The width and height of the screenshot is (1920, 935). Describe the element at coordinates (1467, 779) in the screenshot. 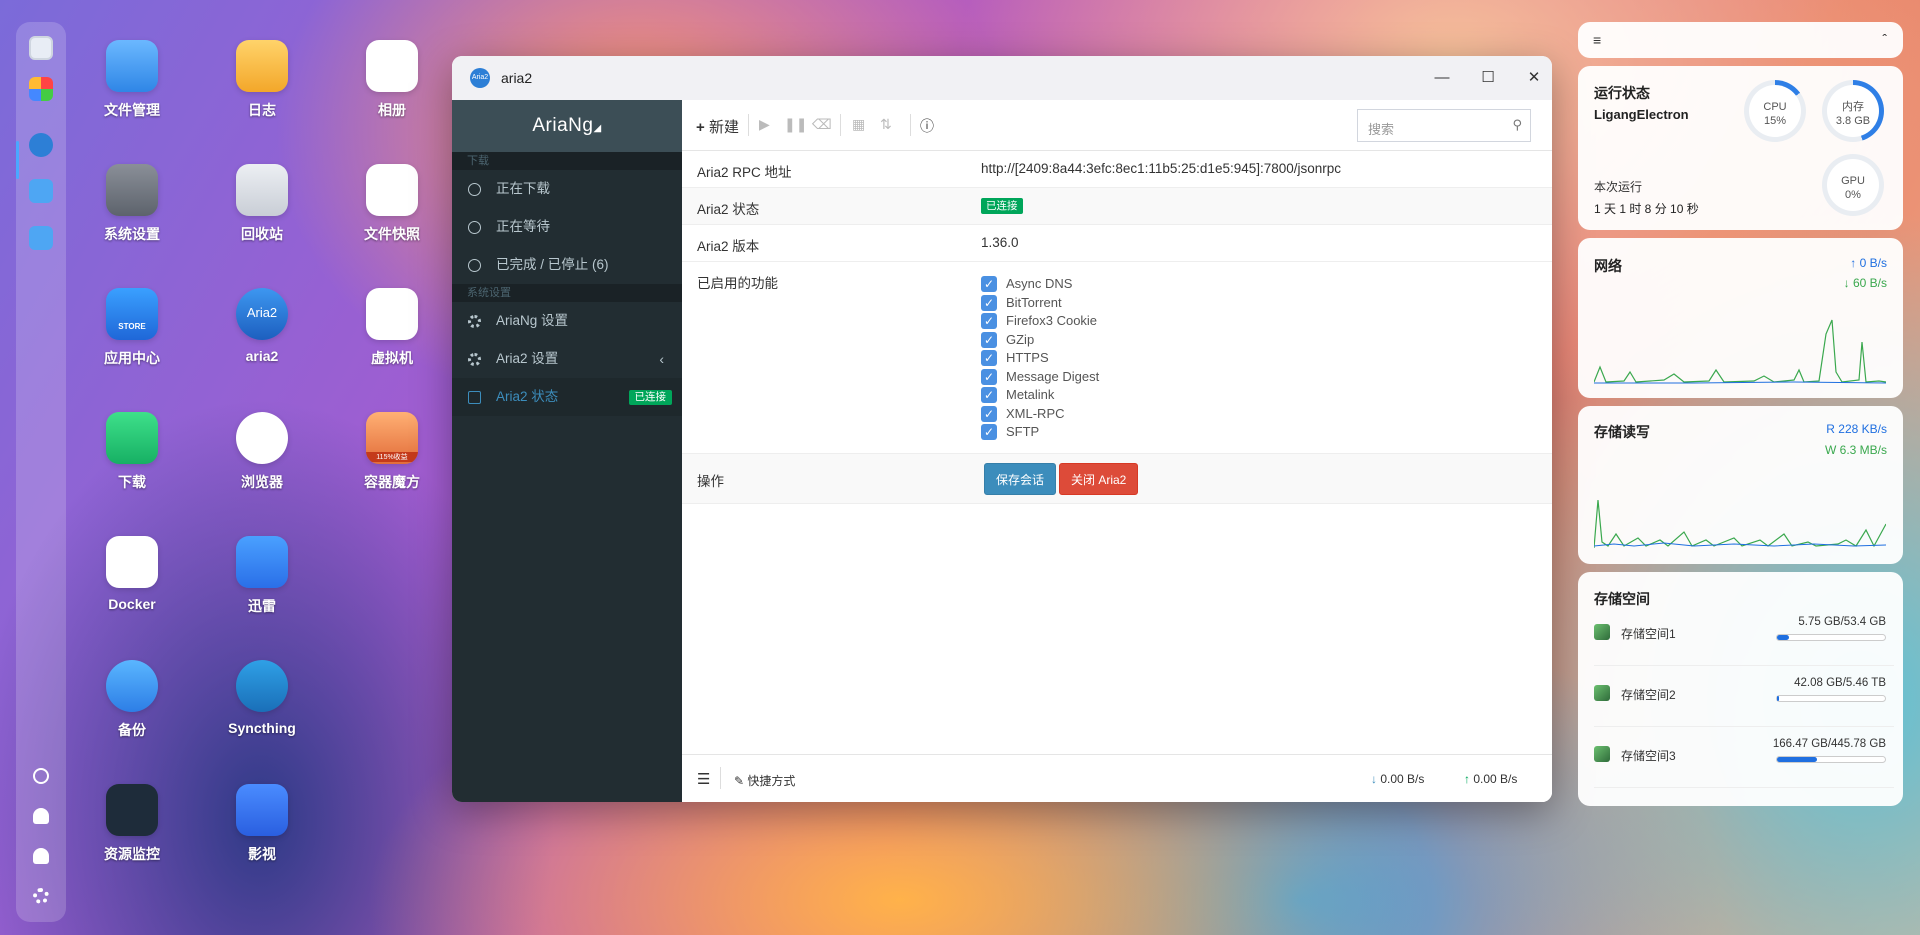

I see `arrow-up-icon: ↑` at that location.